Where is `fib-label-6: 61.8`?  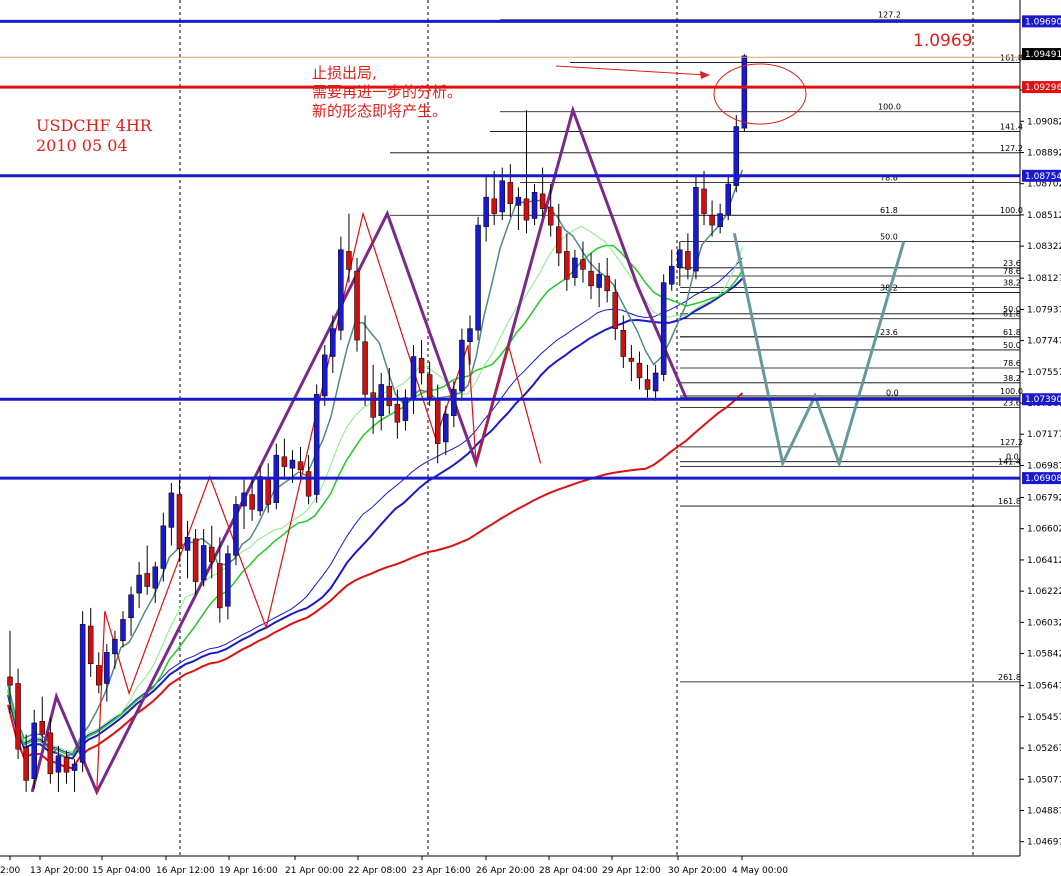 fib-label-6: 61.8 is located at coordinates (889, 210).